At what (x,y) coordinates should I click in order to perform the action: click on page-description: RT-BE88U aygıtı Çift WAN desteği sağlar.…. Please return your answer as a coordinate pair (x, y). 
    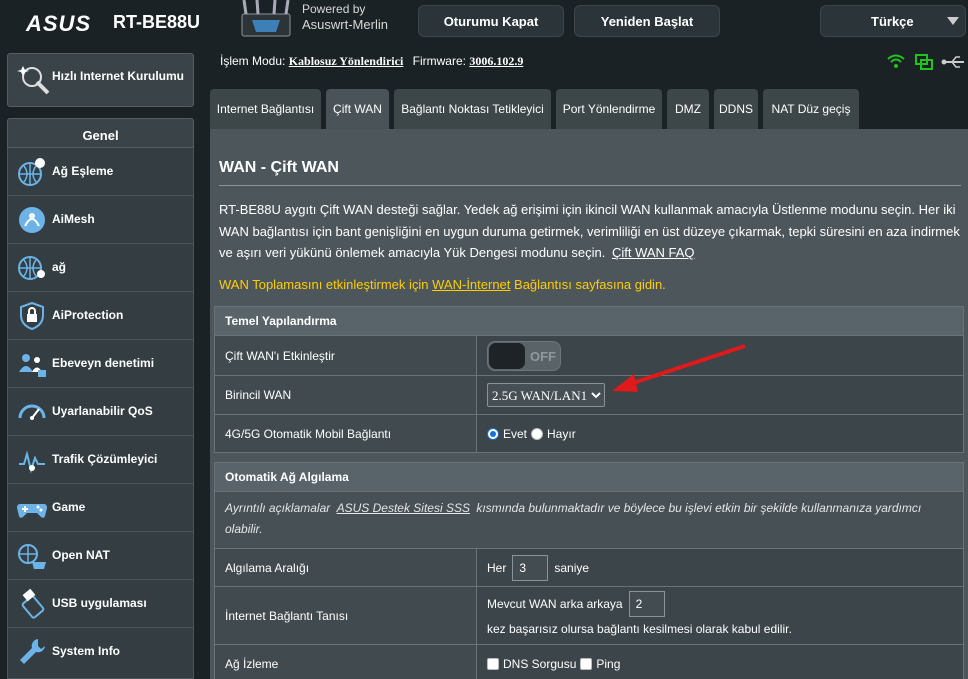
    Looking at the image, I should click on (589, 231).